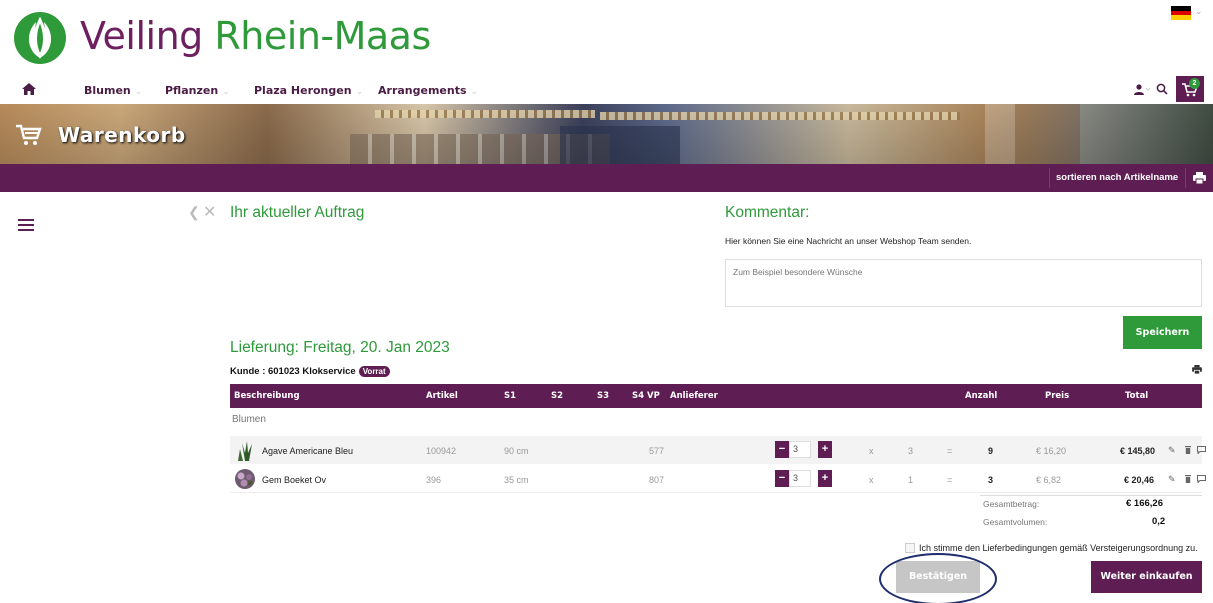 The image size is (1213, 603). I want to click on column-header-description: Beschreibung, so click(267, 396).